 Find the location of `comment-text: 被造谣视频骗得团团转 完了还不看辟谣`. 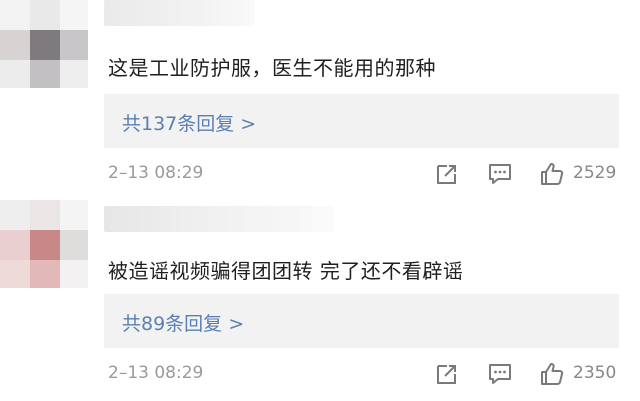

comment-text: 被造谣视频骗得团团转 完了还不看辟谣 is located at coordinates (286, 271).